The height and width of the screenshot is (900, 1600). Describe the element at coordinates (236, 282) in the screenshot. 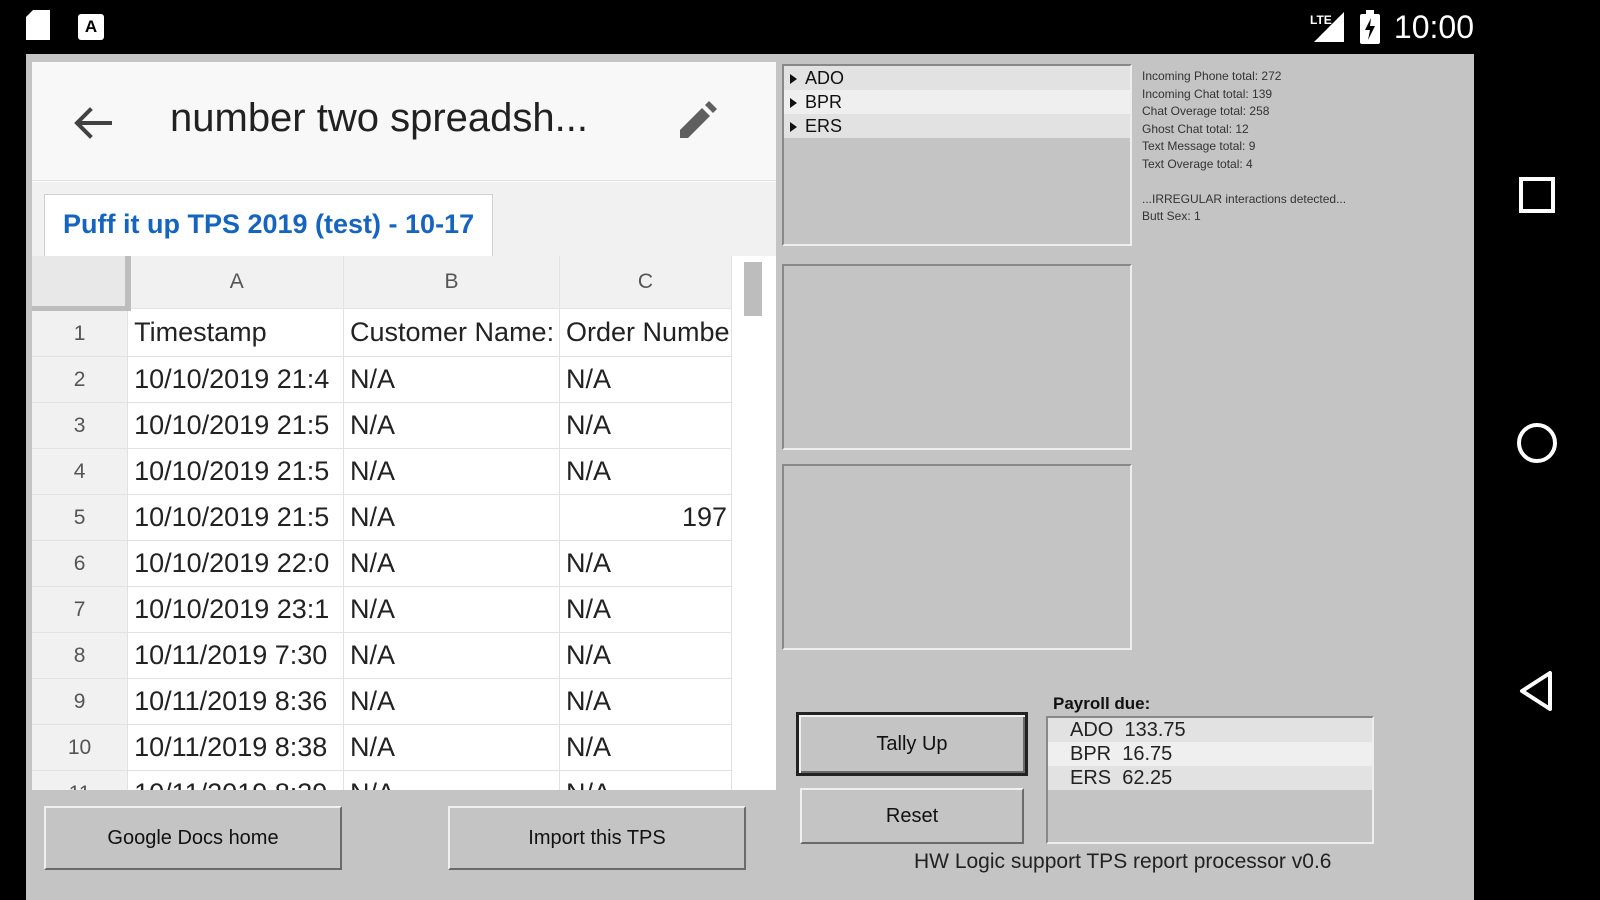

I see `column-header-a: A` at that location.